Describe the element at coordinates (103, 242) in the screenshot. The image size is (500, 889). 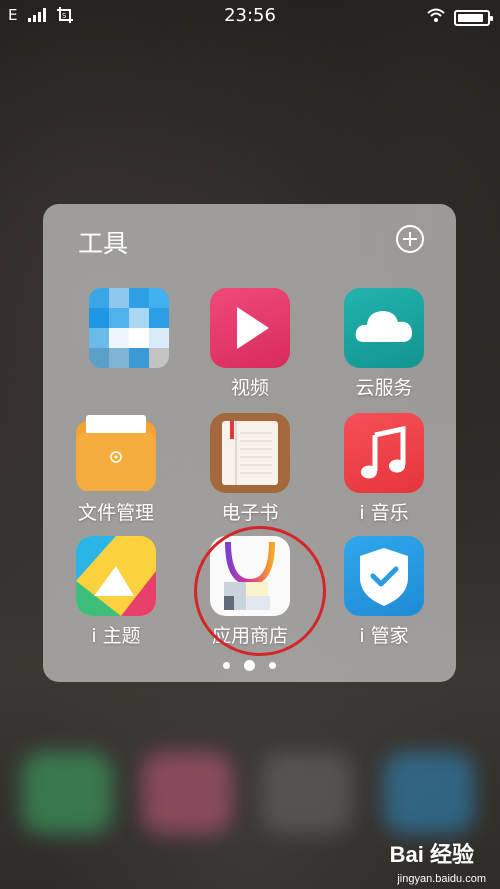
I see `folder-title: 工具` at that location.